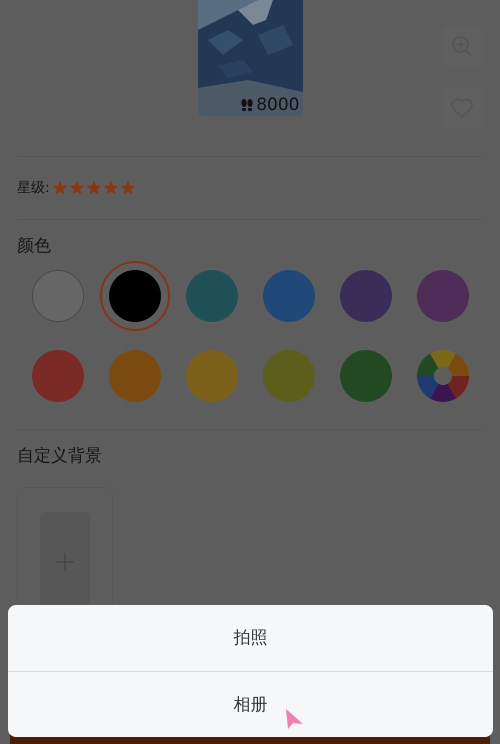 The width and height of the screenshot is (500, 744). What do you see at coordinates (59, 456) in the screenshot?
I see `section-title: 自定义背景` at bounding box center [59, 456].